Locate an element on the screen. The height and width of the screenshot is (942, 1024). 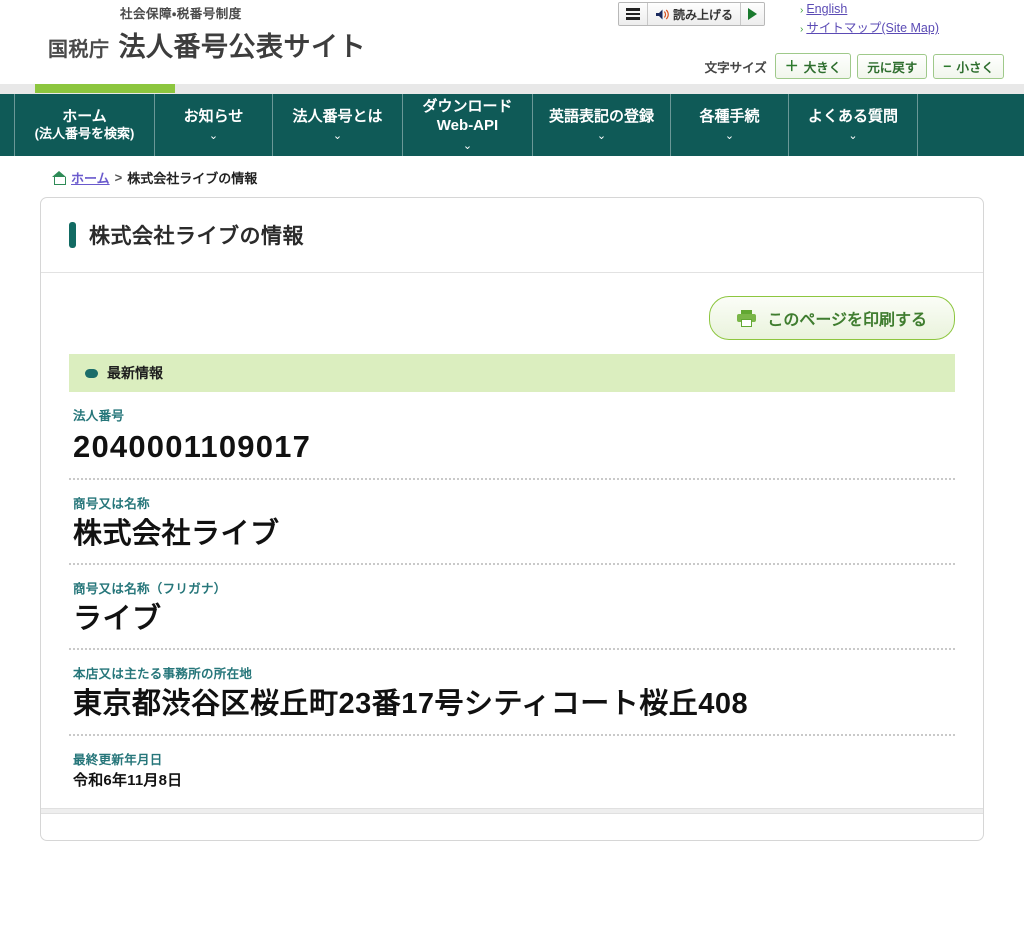
field-label: 商号又は名称 is located at coordinates (111, 503).